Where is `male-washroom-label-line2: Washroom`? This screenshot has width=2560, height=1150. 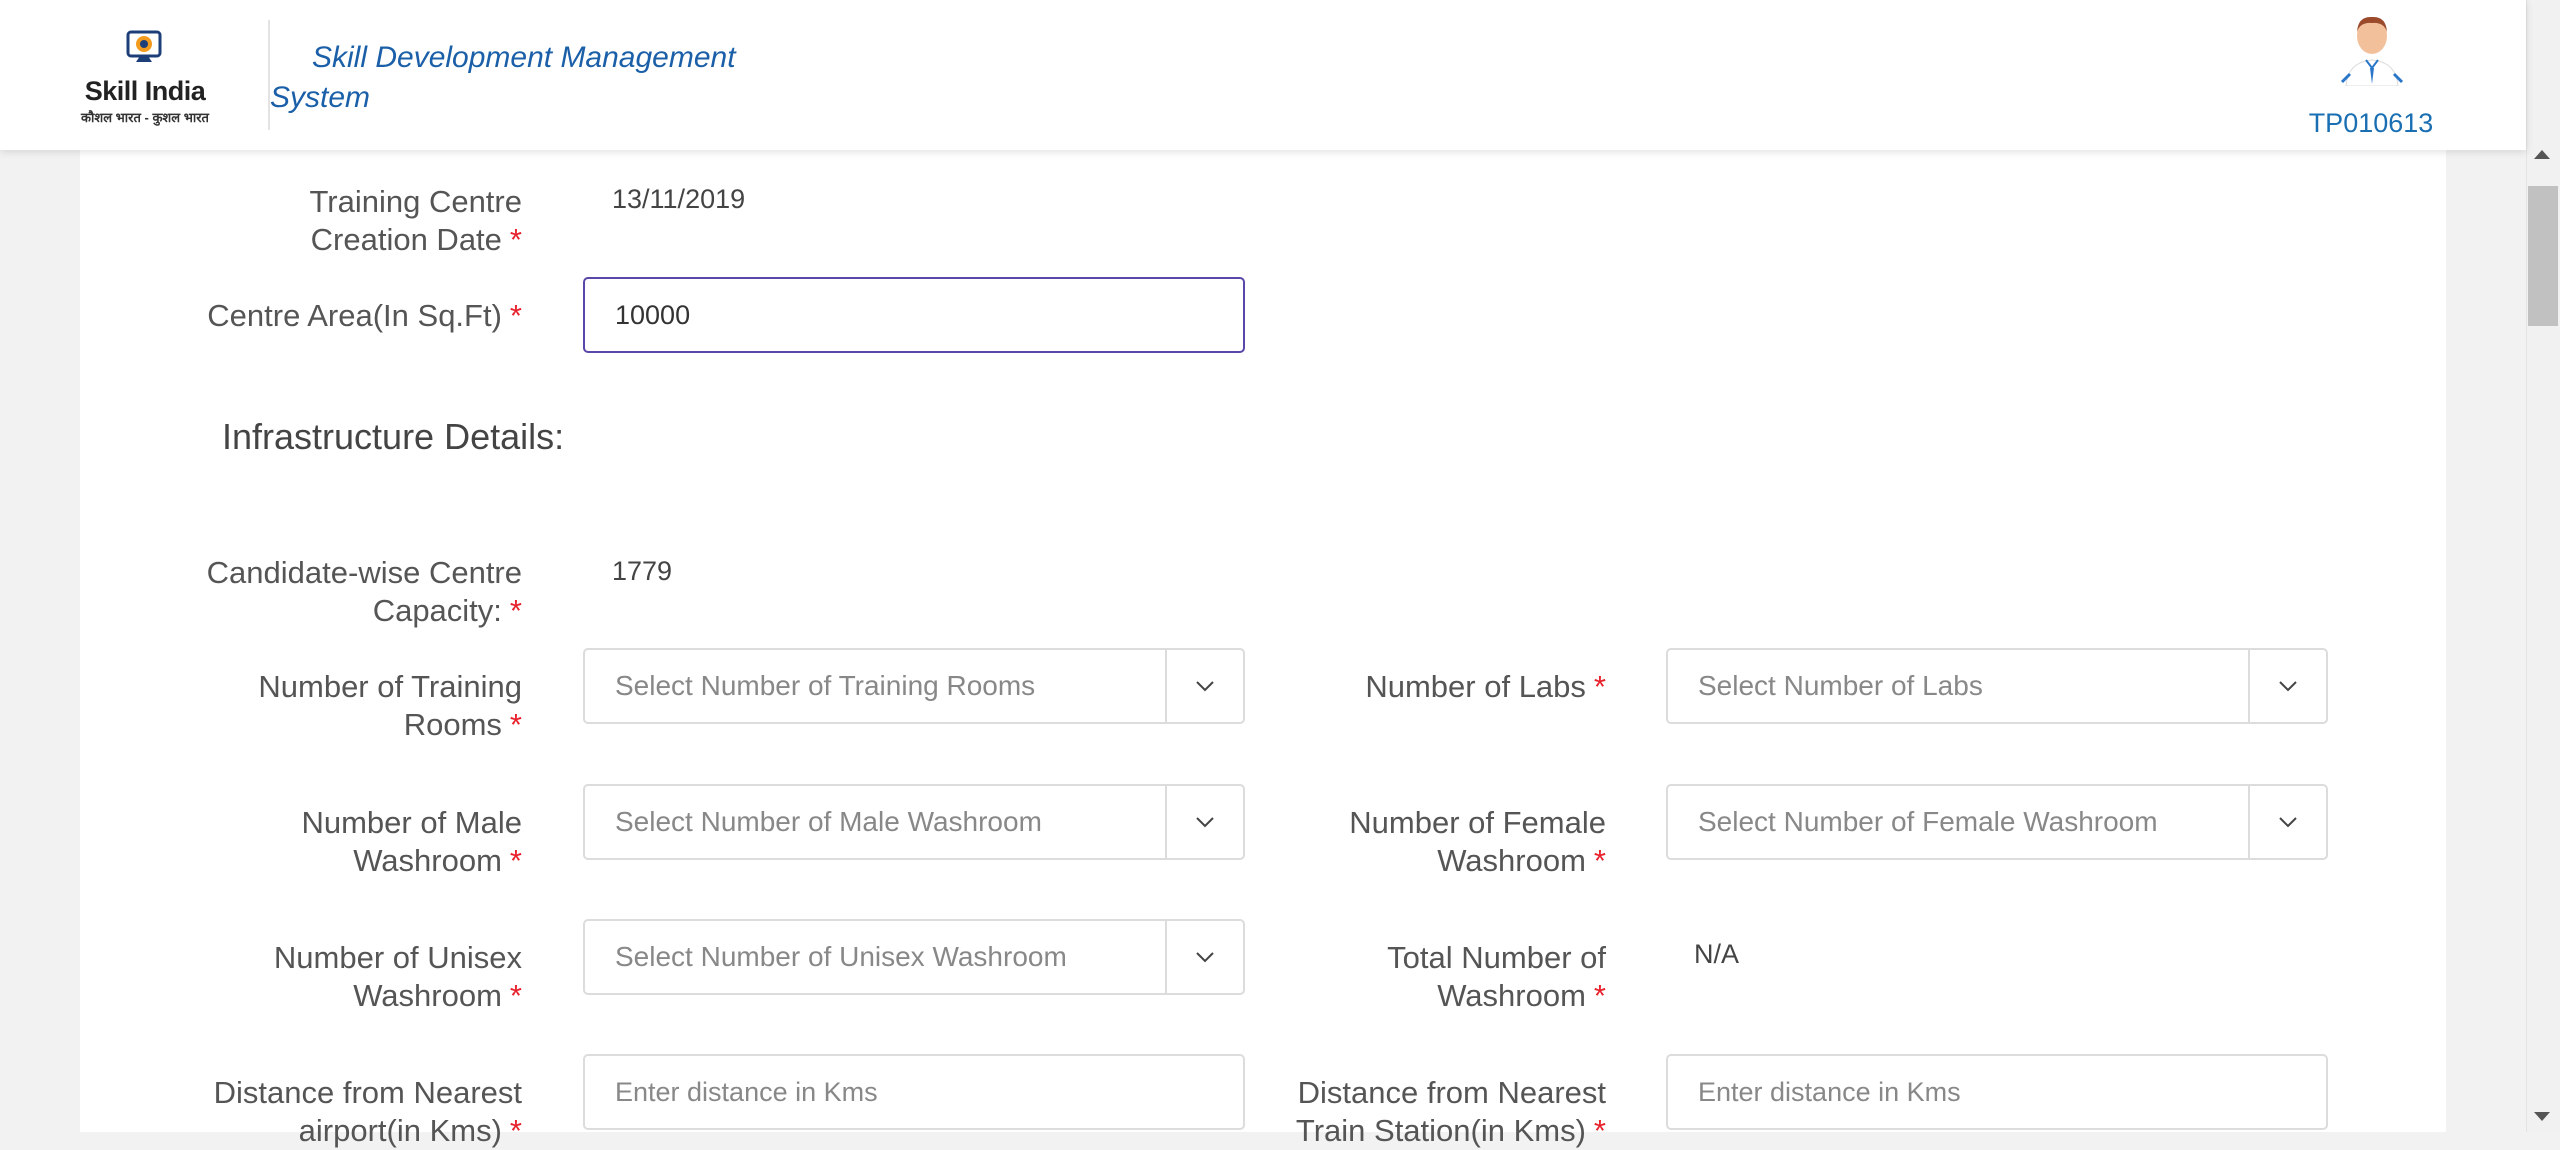
male-washroom-label-line2: Washroom is located at coordinates (427, 860).